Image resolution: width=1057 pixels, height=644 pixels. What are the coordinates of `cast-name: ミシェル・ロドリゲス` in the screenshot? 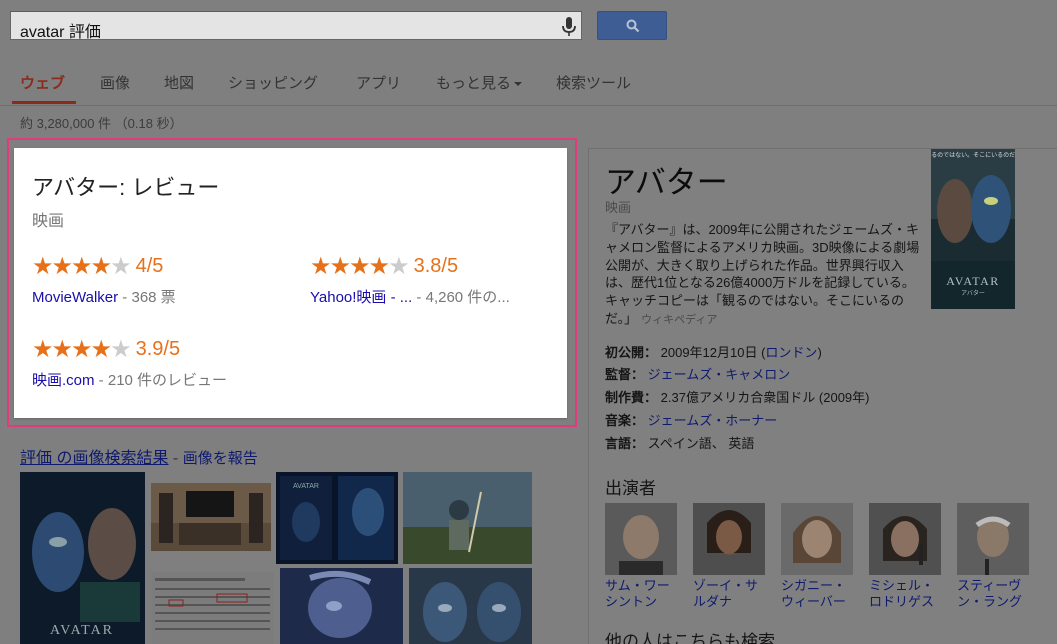 It's located at (902, 593).